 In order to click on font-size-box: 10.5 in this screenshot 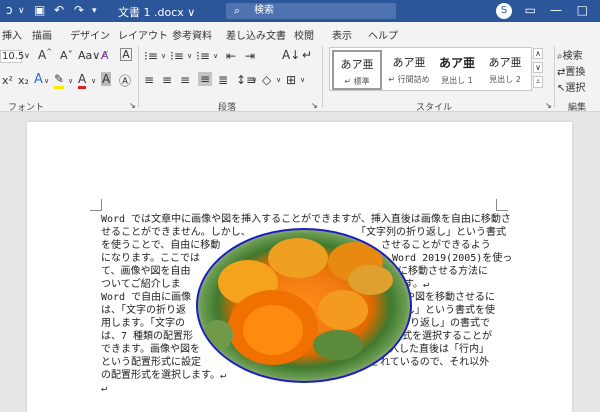, I will do `click(12, 56)`.